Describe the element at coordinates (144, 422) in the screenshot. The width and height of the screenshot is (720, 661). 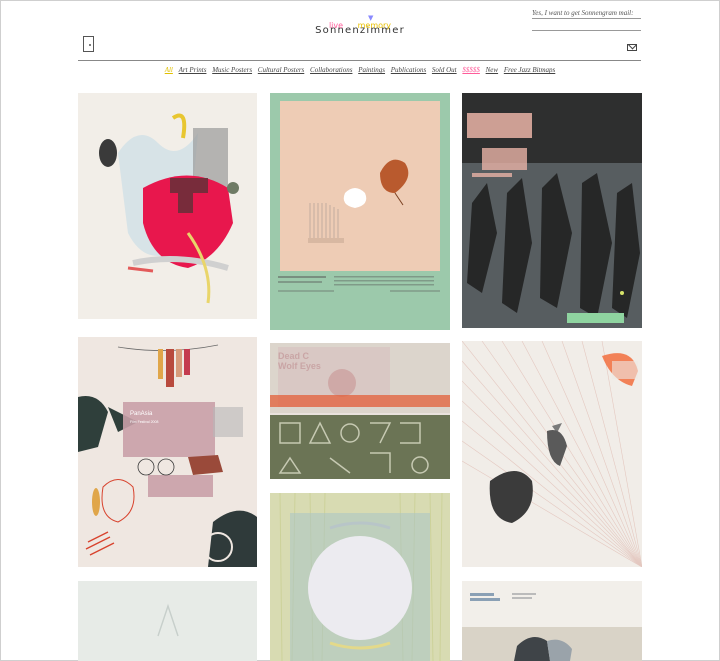
I see `panasia-subtitle: Film Festival 2008` at that location.